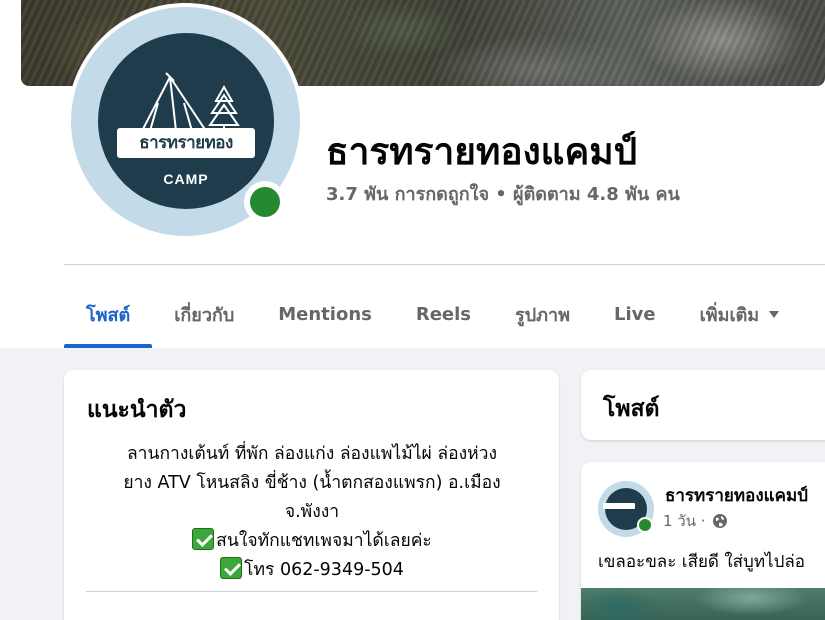  I want to click on camp-logo: ธารทรายทอง CAMP, so click(186, 121).